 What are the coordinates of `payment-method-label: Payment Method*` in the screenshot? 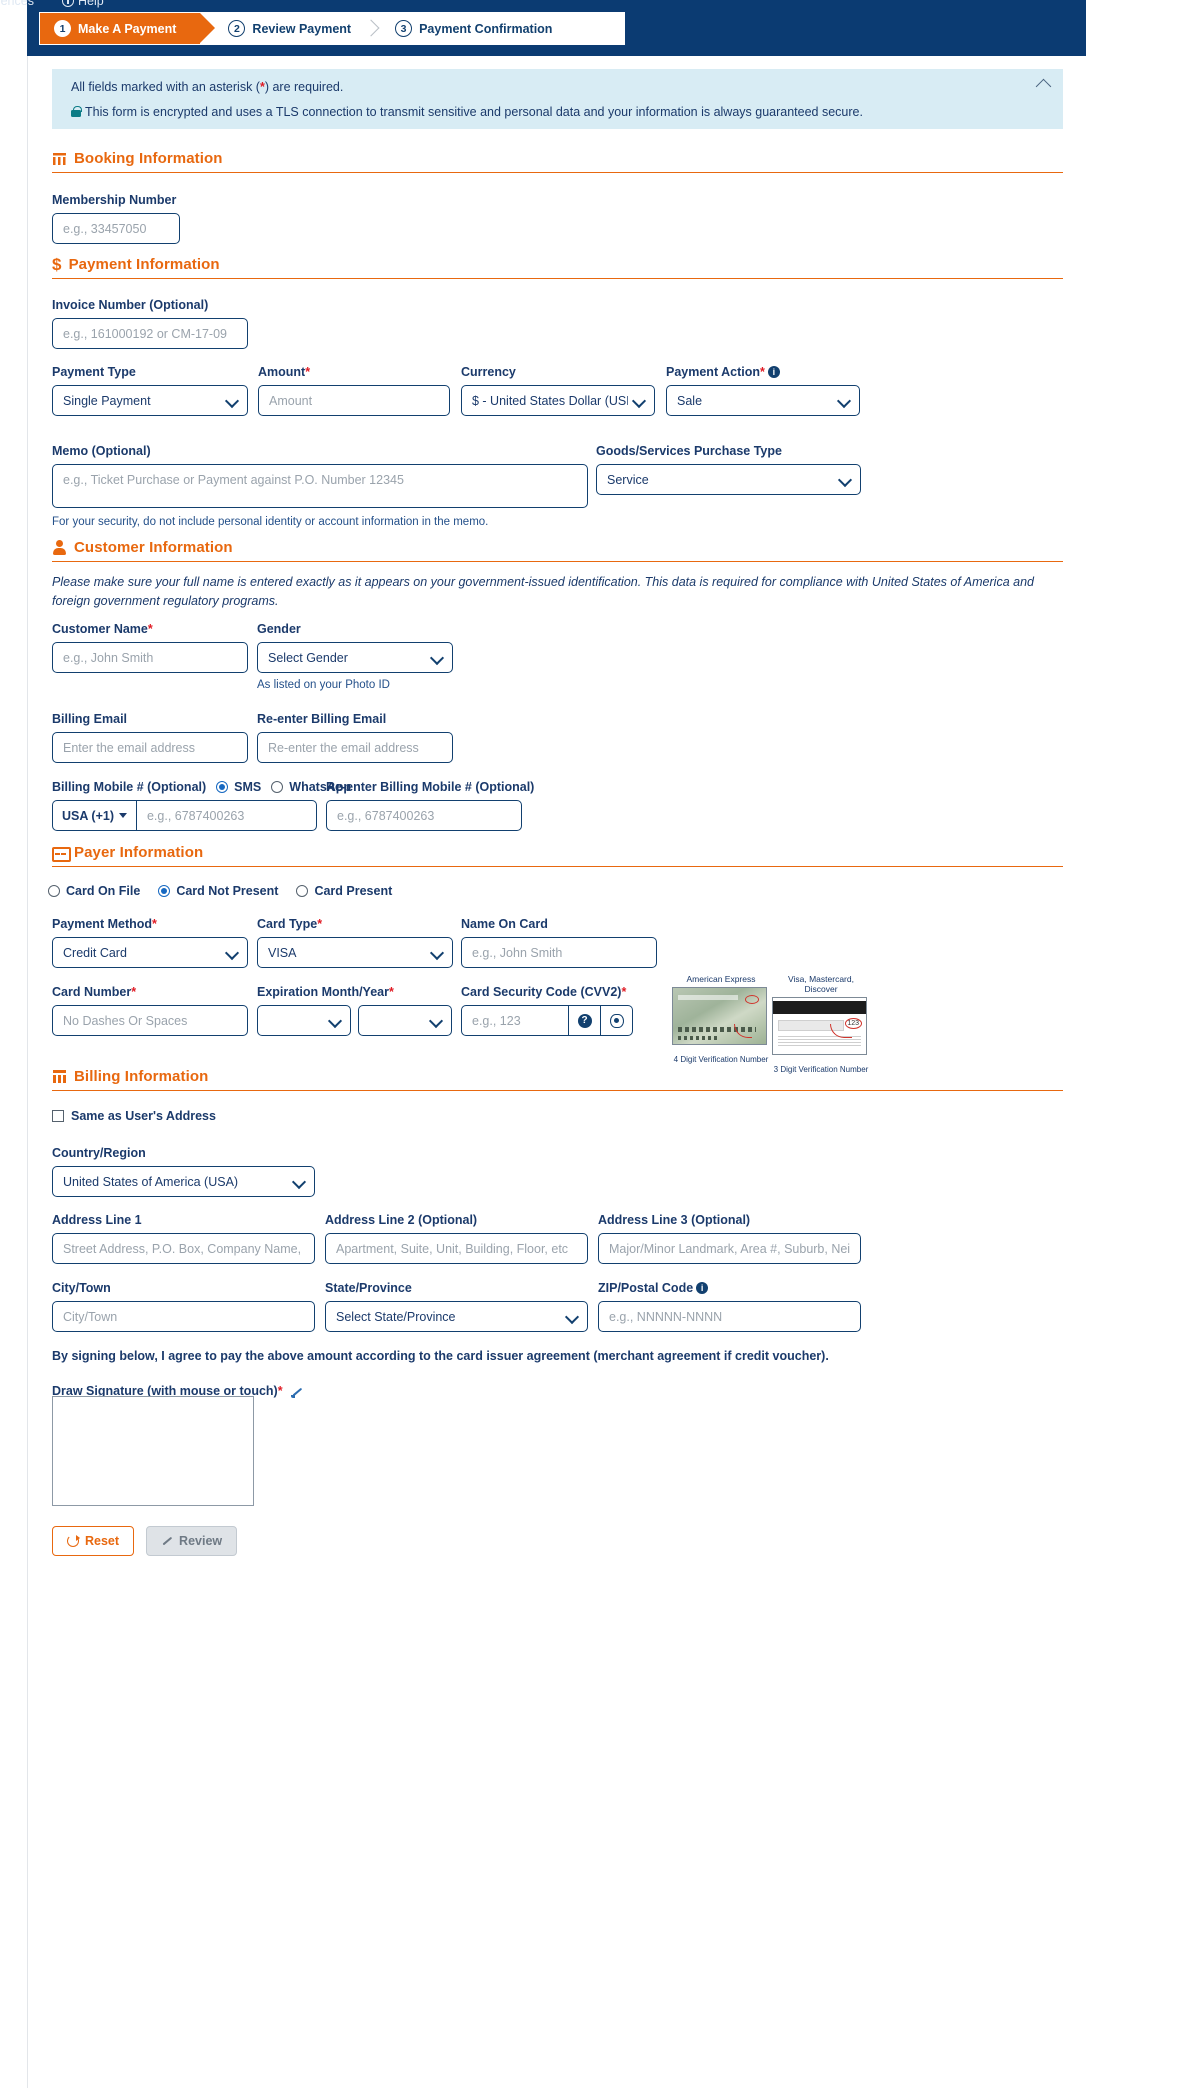 It's located at (150, 924).